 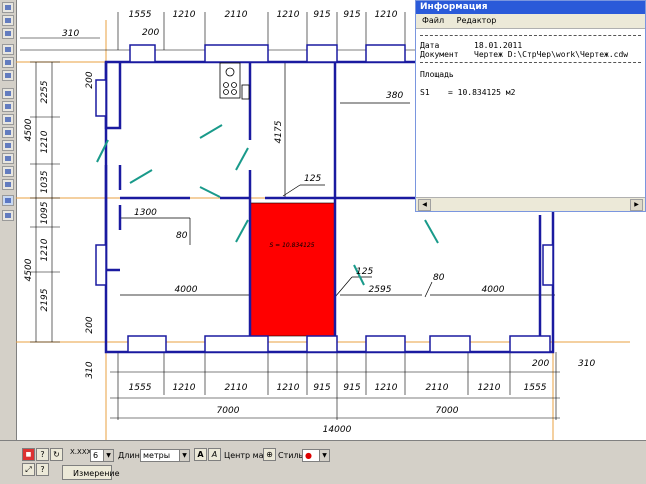 I want to click on dim-125-mid: 125, so click(x=364, y=272).